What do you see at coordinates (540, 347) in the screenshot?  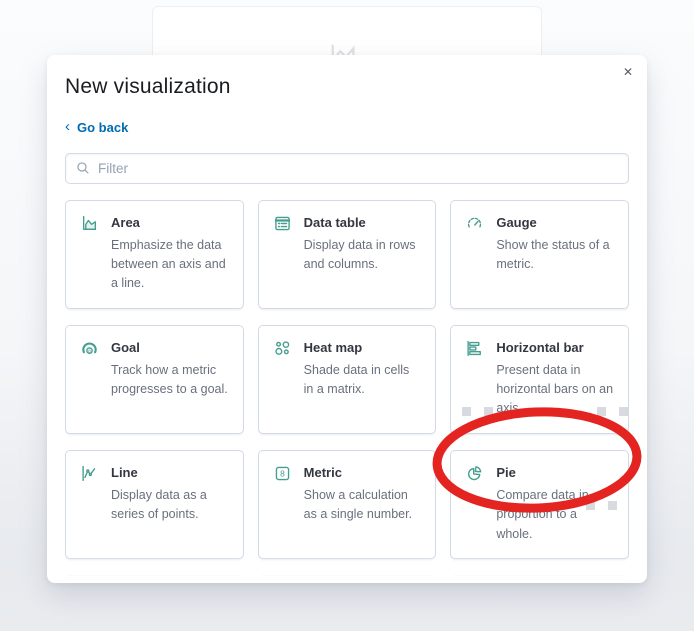 I see `card-title: Horizontal bar` at bounding box center [540, 347].